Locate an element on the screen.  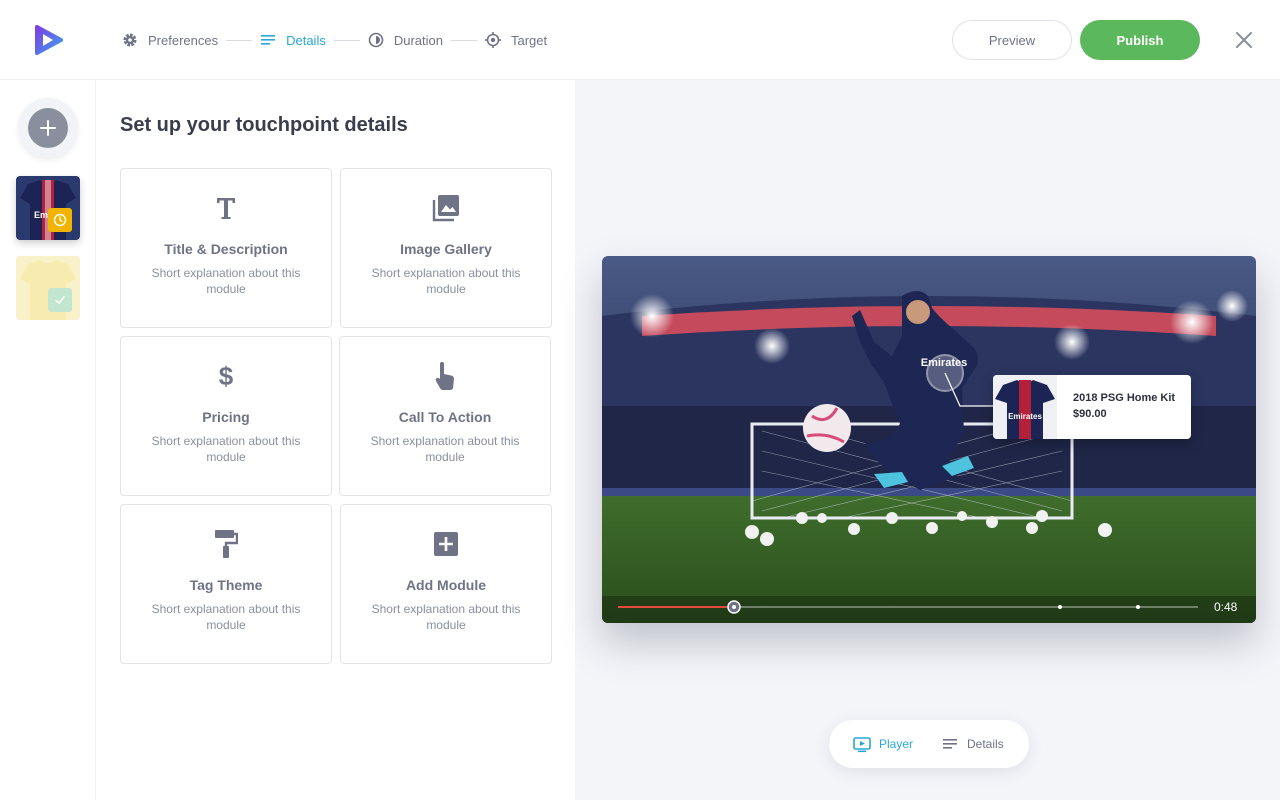
module-title: Title & Description is located at coordinates (226, 249).